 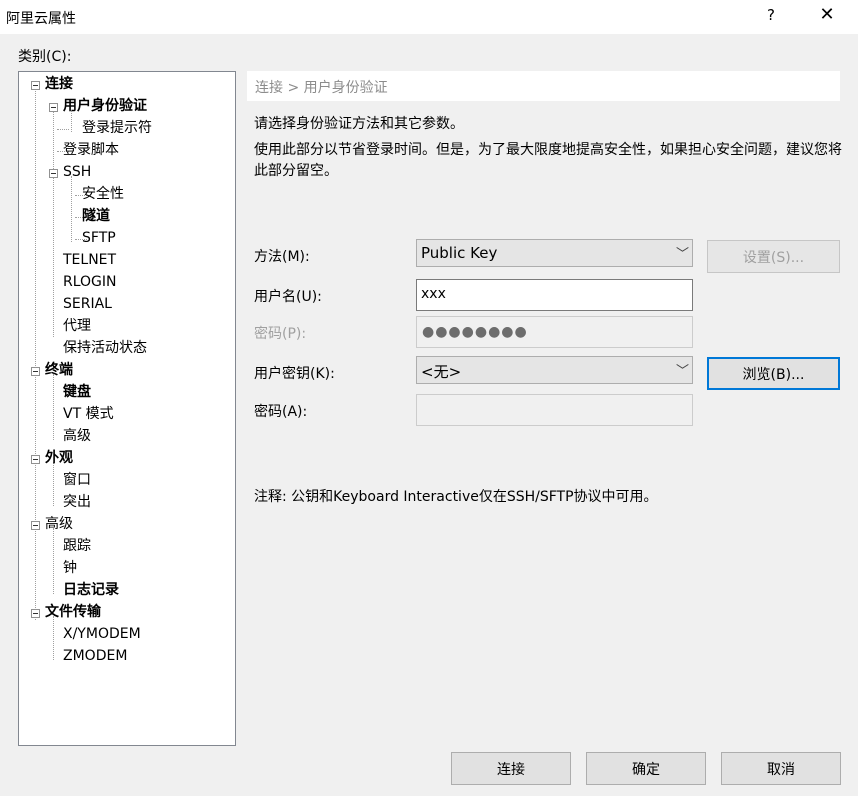 I want to click on passphrase-input, so click(x=554, y=410).